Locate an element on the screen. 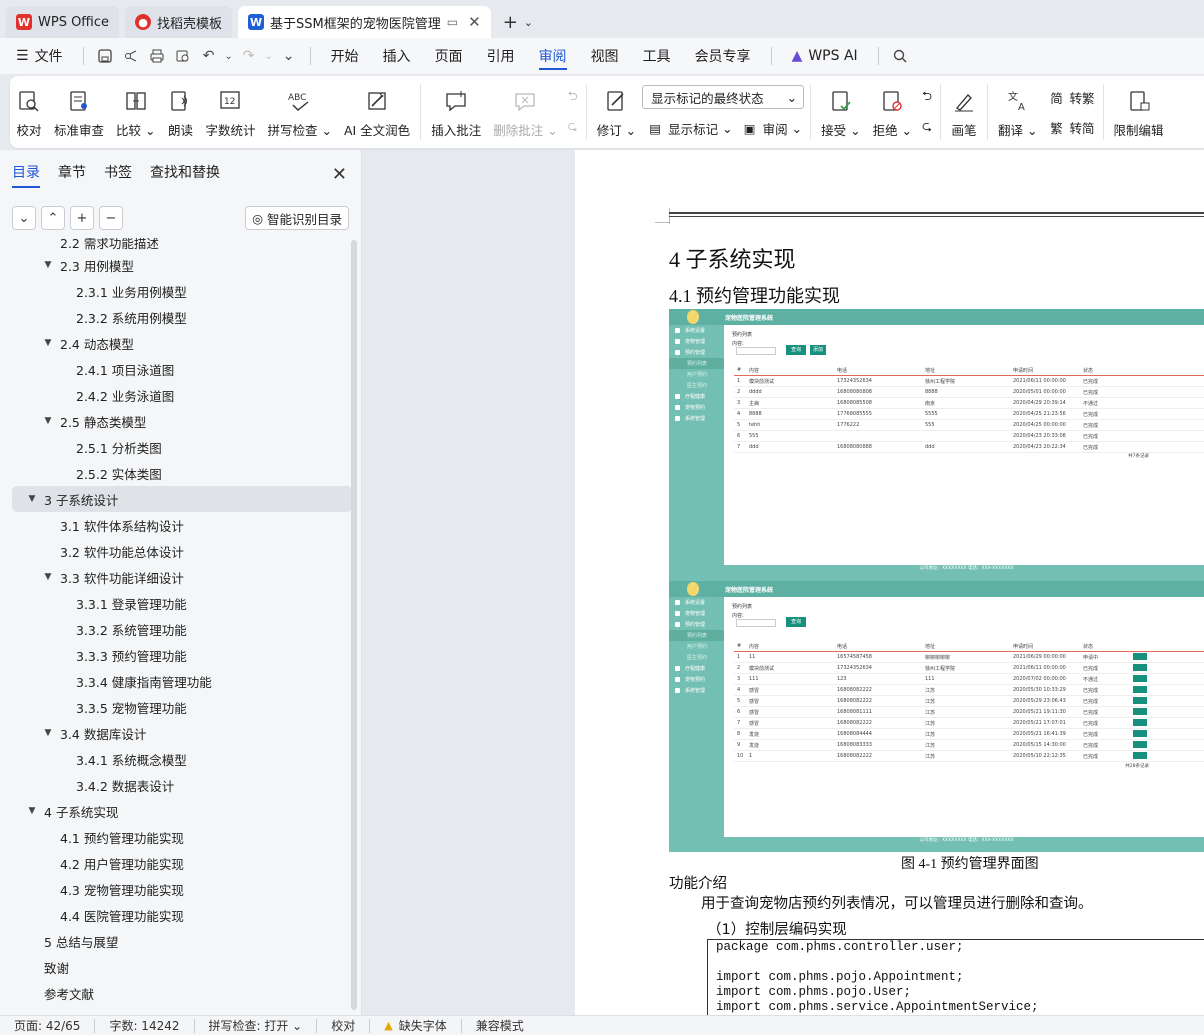 The width and height of the screenshot is (1204, 1035). menu-item-tools: 工具 is located at coordinates (657, 56).